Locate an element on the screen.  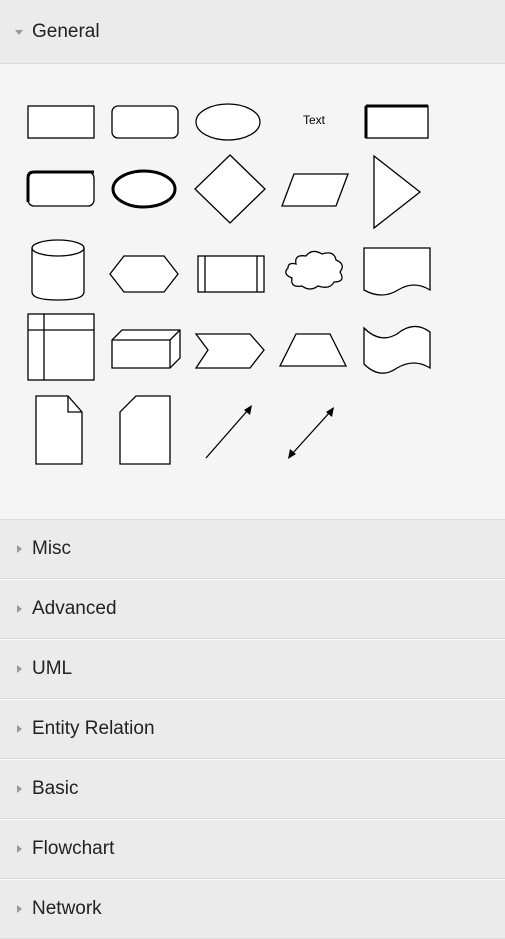
section-label-flowchart: Flowchart is located at coordinates (73, 848).